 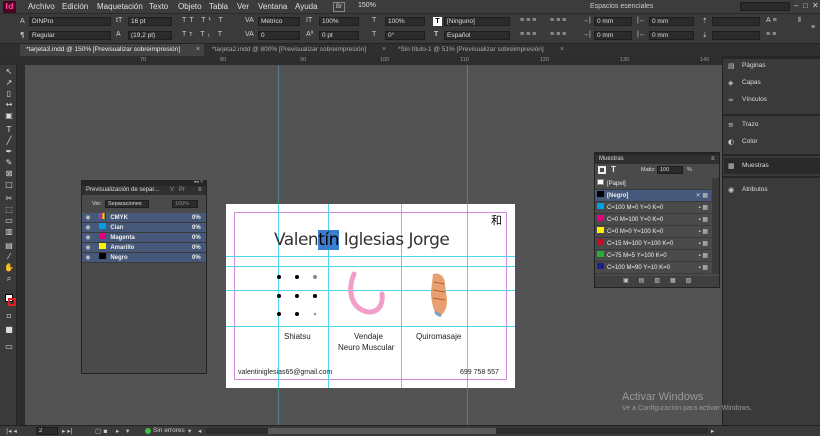 I want to click on text-formatting-icon: T, so click(x=613, y=169).